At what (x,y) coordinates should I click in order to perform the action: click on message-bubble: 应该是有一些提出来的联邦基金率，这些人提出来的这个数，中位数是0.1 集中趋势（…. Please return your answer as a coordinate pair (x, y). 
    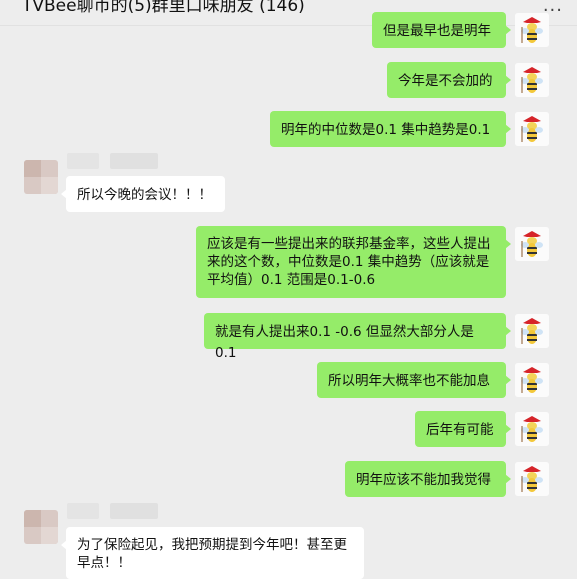
    Looking at the image, I should click on (353, 262).